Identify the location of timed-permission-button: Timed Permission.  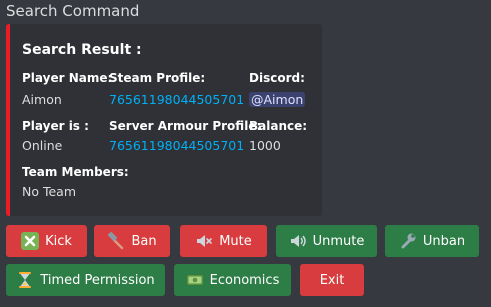
(85, 280).